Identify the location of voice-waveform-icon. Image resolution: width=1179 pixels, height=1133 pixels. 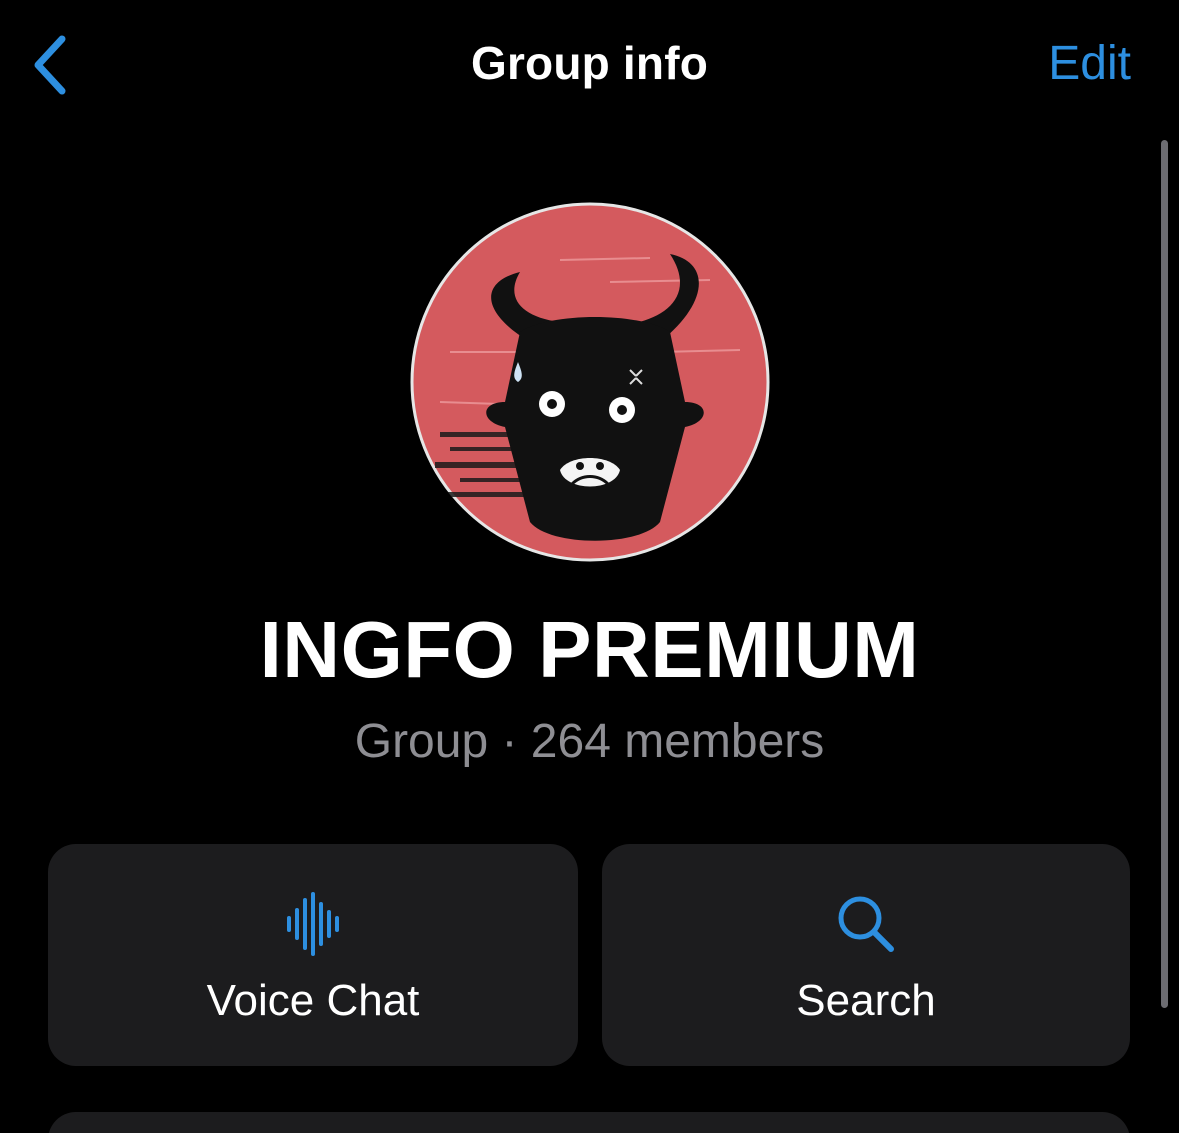
(313, 924).